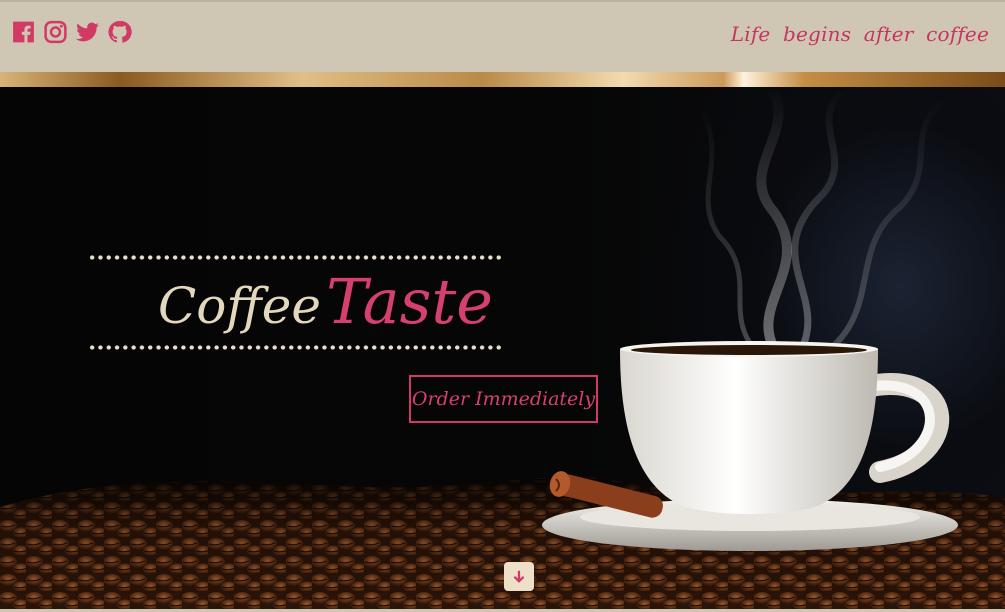 This screenshot has height=612, width=1005. What do you see at coordinates (409, 301) in the screenshot?
I see `hero-title-word-taste: Taste` at bounding box center [409, 301].